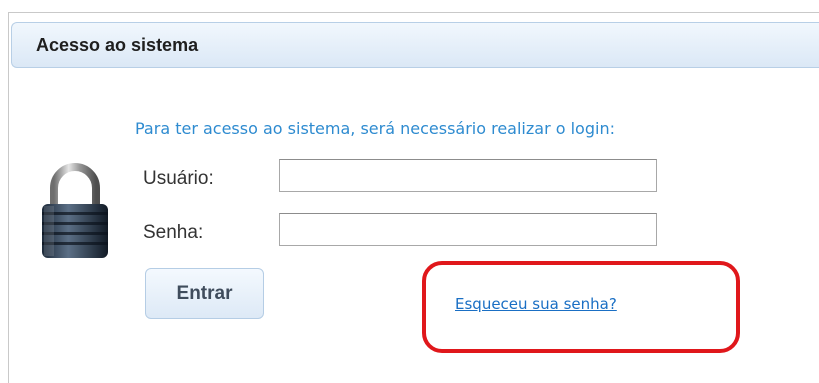 This screenshot has height=383, width=819. Describe the element at coordinates (75, 210) in the screenshot. I see `padlock-icon` at that location.